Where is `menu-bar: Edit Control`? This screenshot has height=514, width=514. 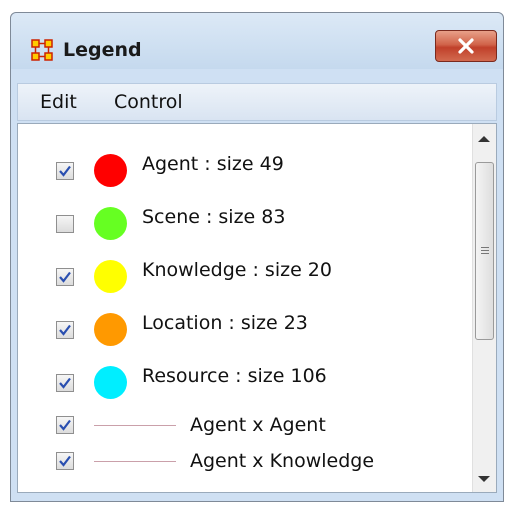
menu-bar: Edit Control is located at coordinates (257, 102).